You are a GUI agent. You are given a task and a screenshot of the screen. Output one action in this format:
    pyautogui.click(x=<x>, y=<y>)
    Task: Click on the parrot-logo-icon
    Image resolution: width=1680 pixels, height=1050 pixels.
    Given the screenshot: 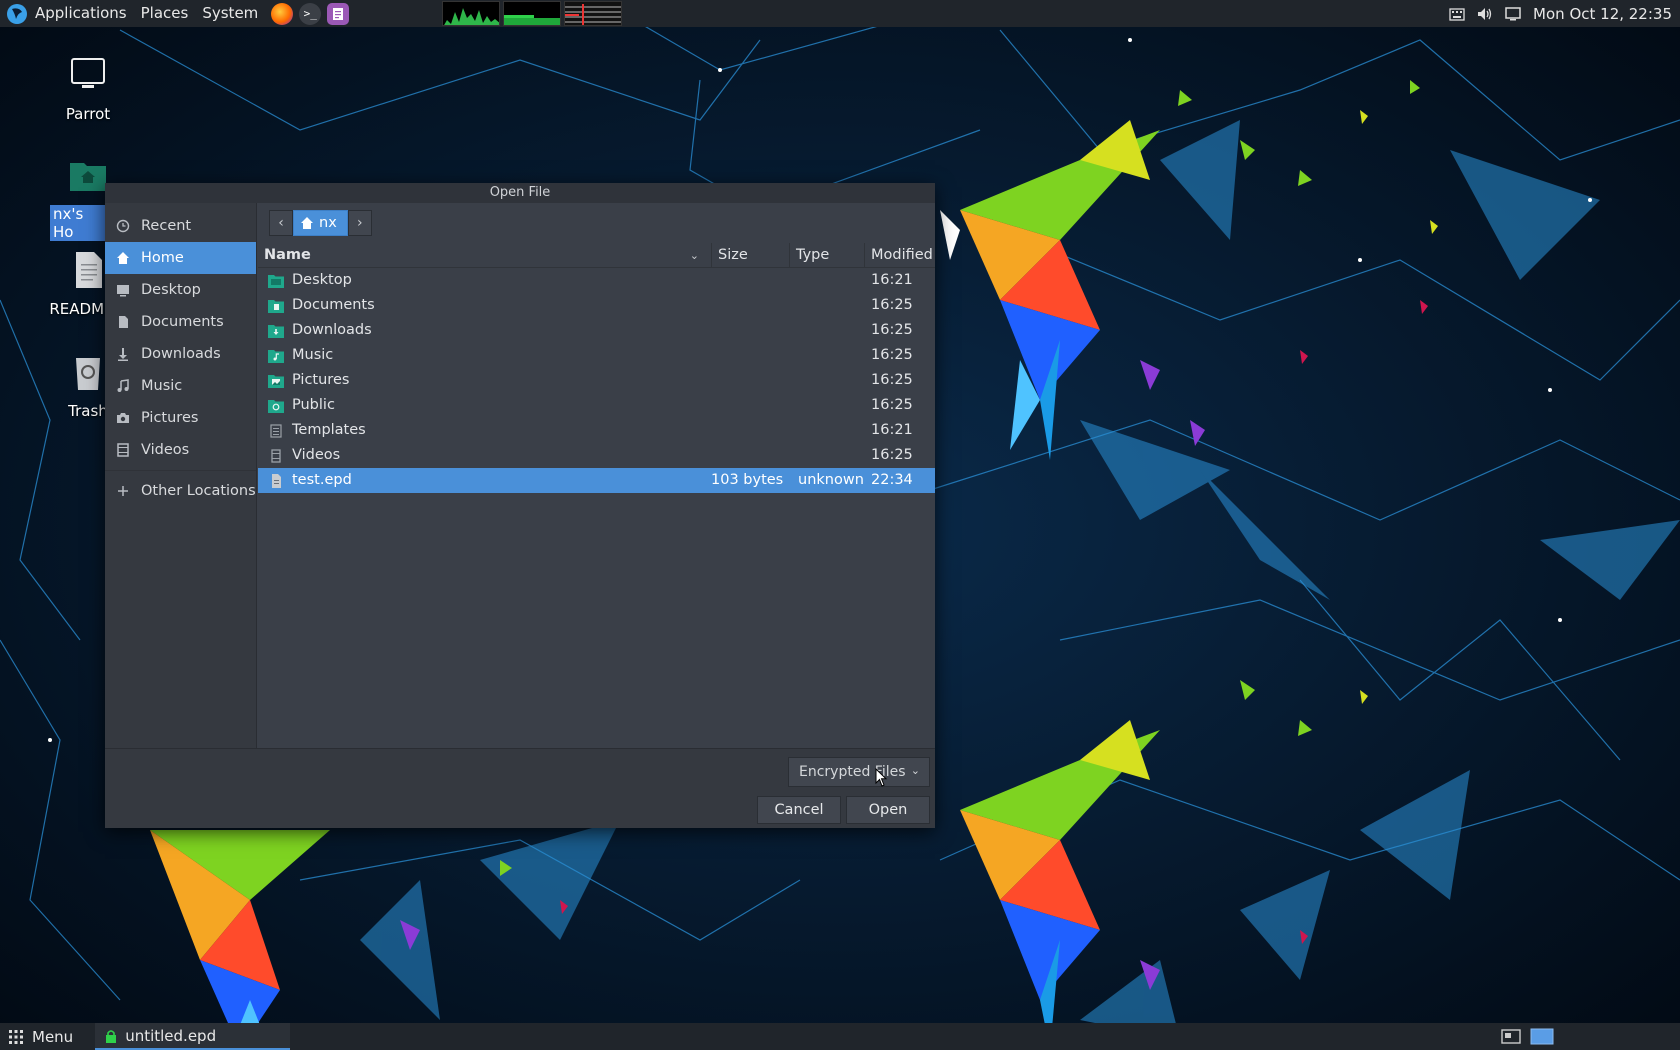 What is the action you would take?
    pyautogui.click(x=17, y=14)
    